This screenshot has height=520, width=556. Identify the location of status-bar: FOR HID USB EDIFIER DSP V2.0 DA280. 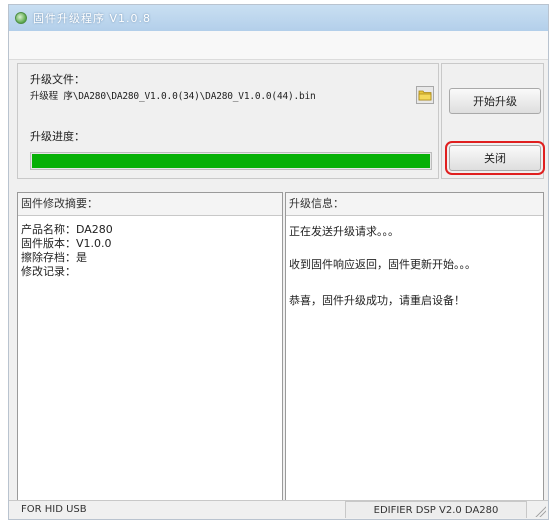
(278, 509).